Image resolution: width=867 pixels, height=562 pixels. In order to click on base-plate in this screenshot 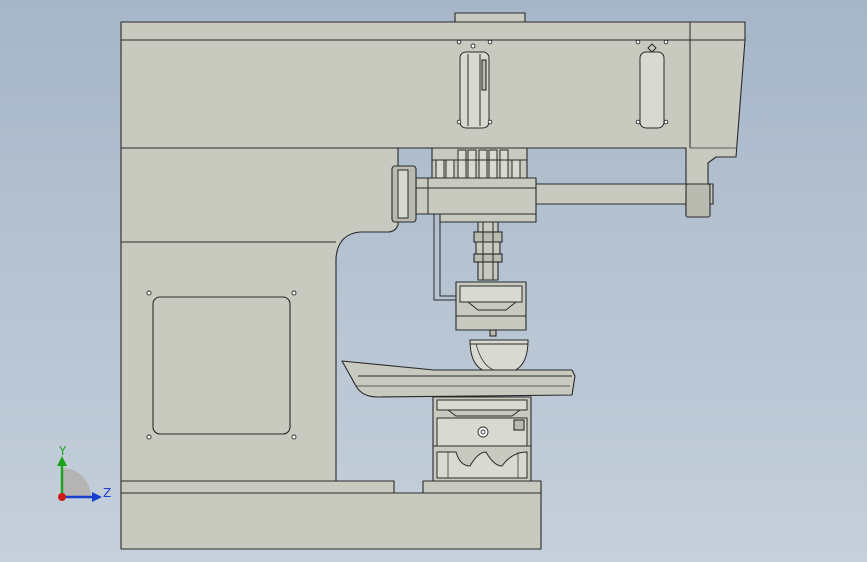, I will do `click(331, 515)`.